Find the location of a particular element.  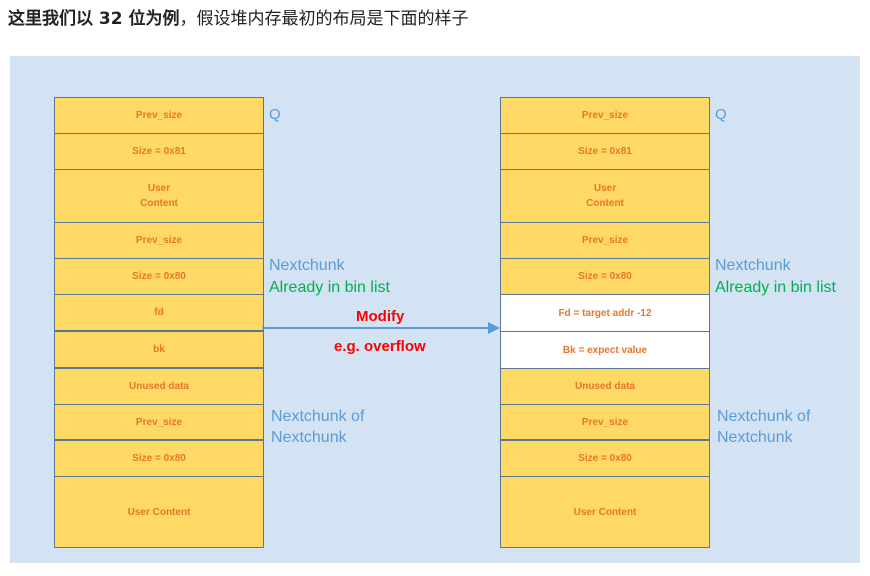

left-cell-size-0x81: Size = 0x81 is located at coordinates (159, 152).